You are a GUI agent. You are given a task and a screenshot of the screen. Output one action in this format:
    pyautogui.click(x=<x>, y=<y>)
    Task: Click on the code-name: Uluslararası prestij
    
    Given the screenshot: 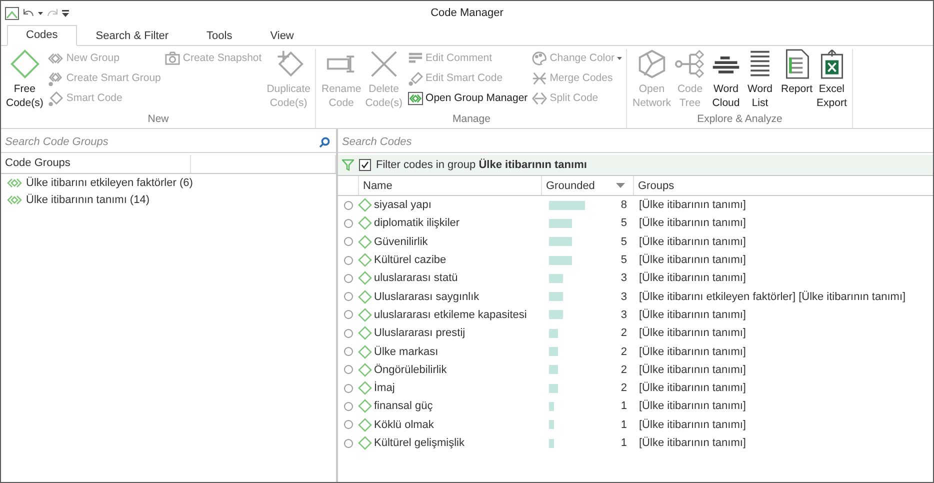 What is the action you would take?
    pyautogui.click(x=420, y=333)
    